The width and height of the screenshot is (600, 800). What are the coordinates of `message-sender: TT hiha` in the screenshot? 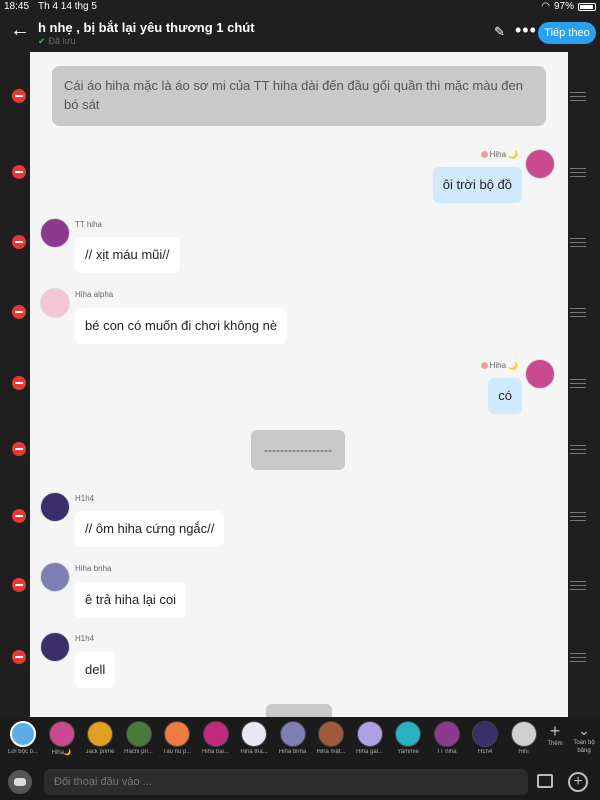 It's located at (88, 224).